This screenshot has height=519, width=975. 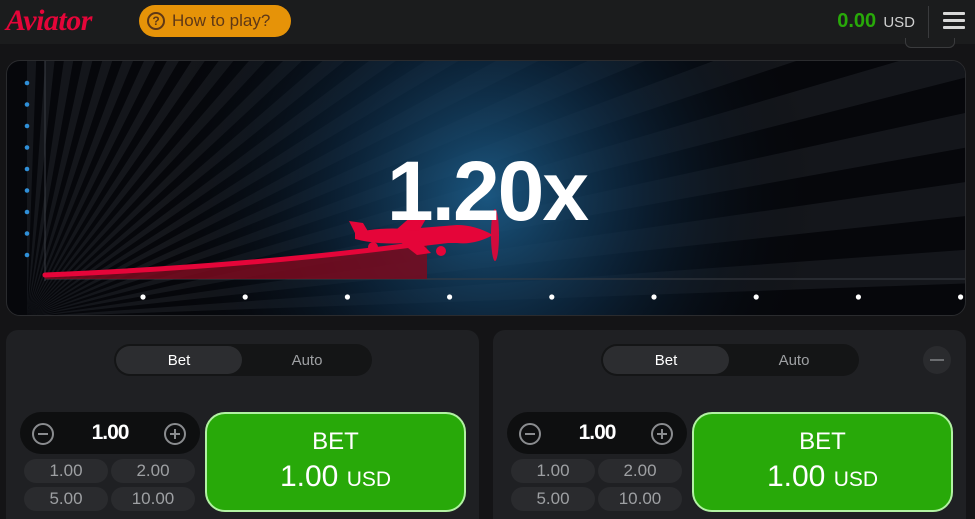 I want to click on balance-amount: 0.00, so click(x=857, y=21).